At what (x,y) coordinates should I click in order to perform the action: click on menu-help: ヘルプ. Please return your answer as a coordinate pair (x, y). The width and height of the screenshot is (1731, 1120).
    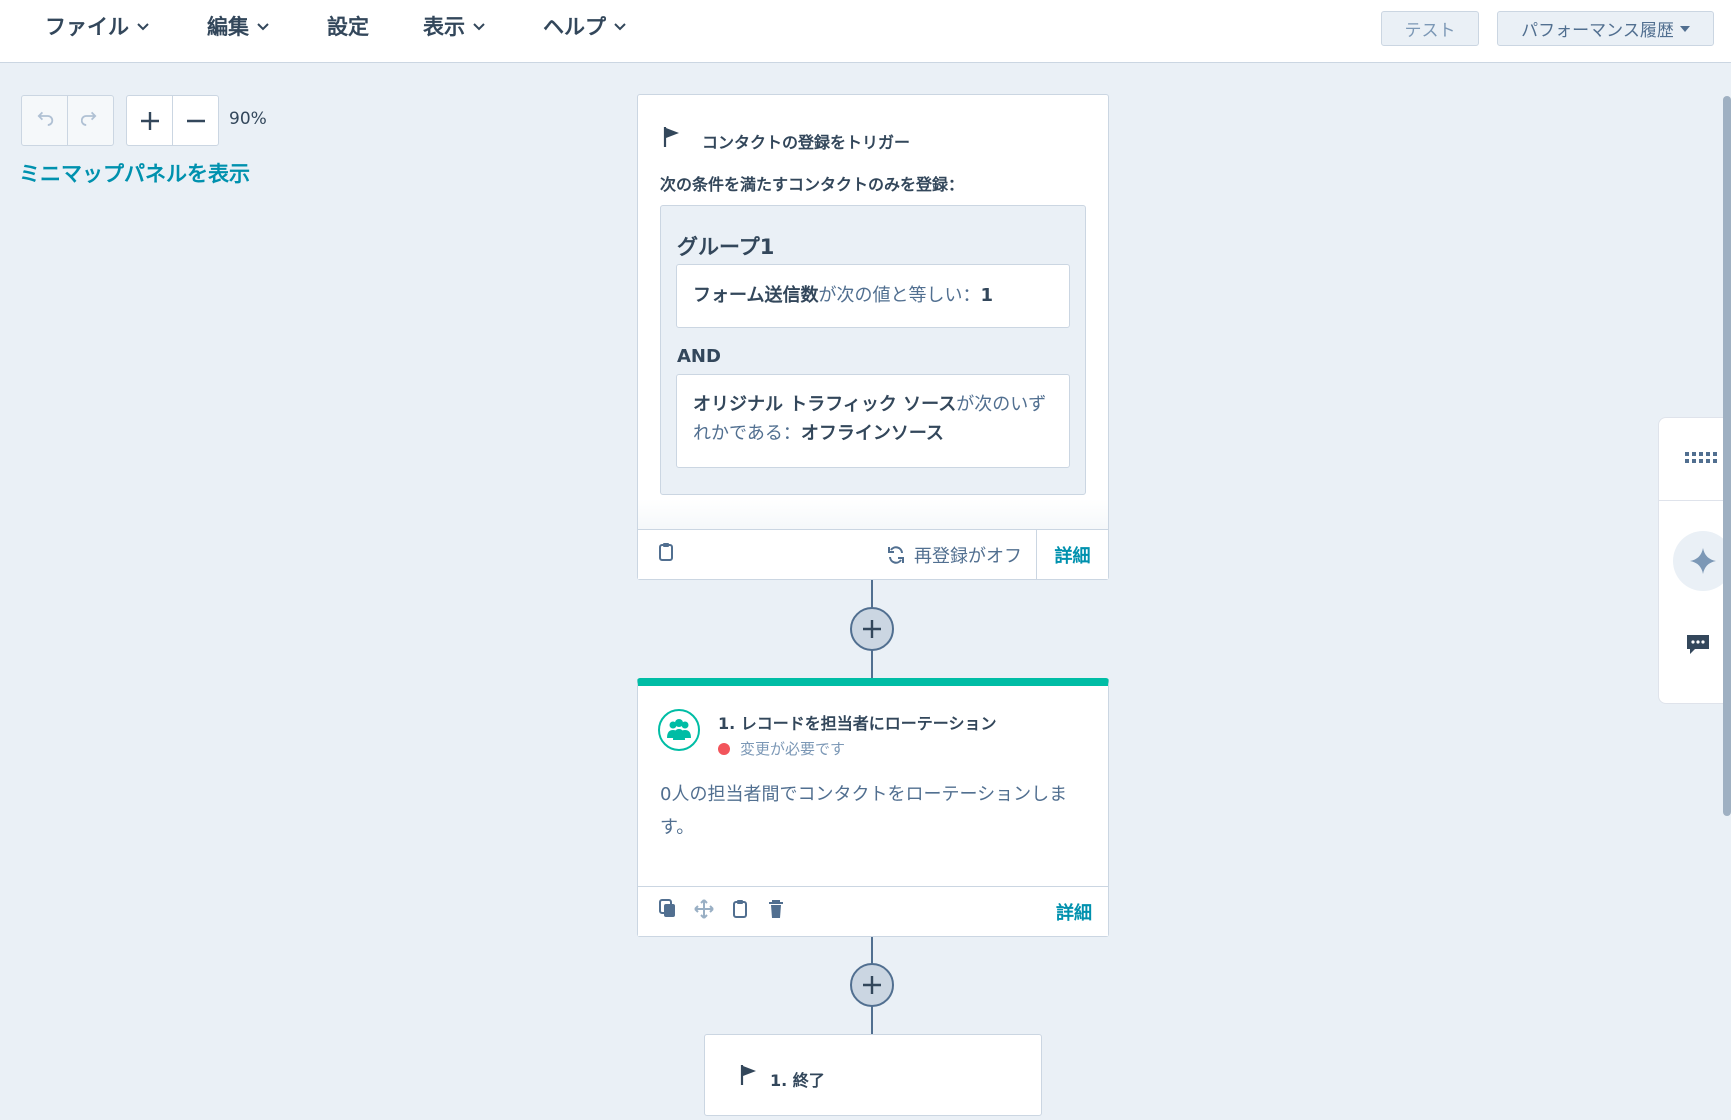
    Looking at the image, I should click on (585, 27).